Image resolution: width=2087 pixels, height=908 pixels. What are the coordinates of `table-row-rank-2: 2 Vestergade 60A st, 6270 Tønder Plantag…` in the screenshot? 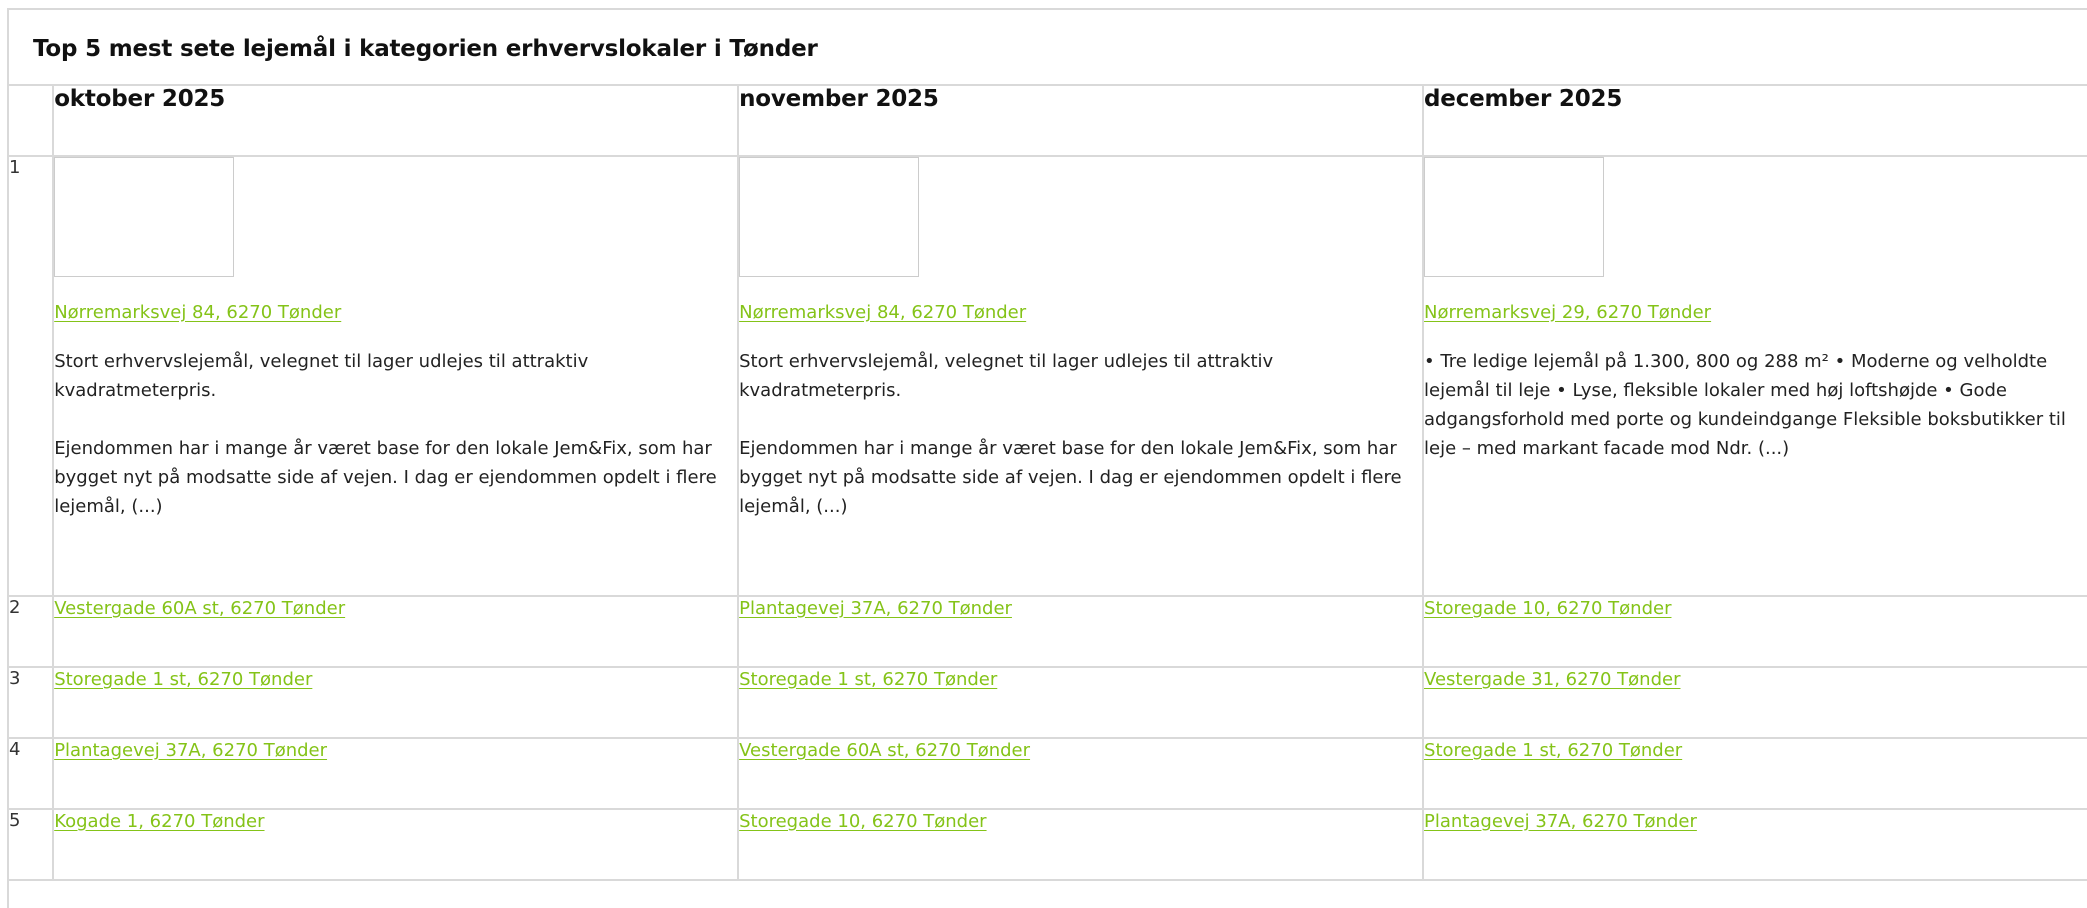 It's located at (1048, 632).